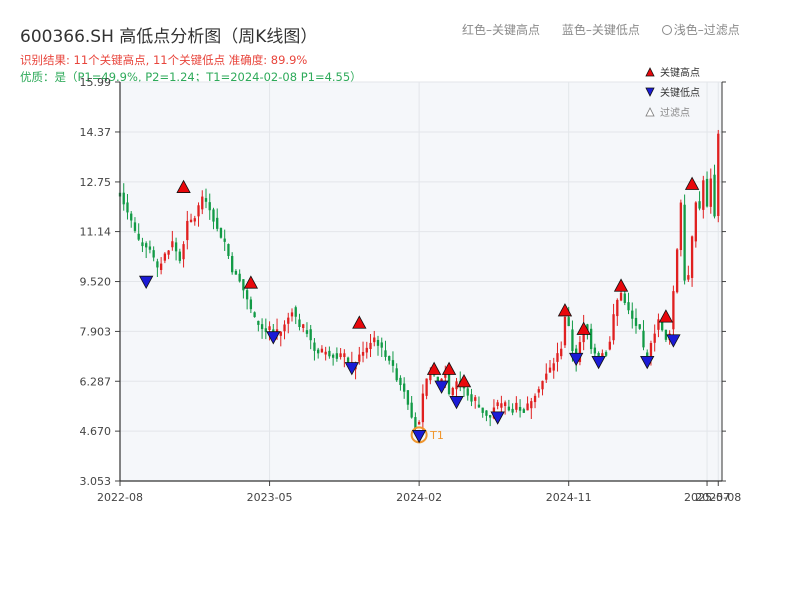 The height and width of the screenshot is (600, 800). I want to click on y-tick-label: 11.14, so click(96, 232).